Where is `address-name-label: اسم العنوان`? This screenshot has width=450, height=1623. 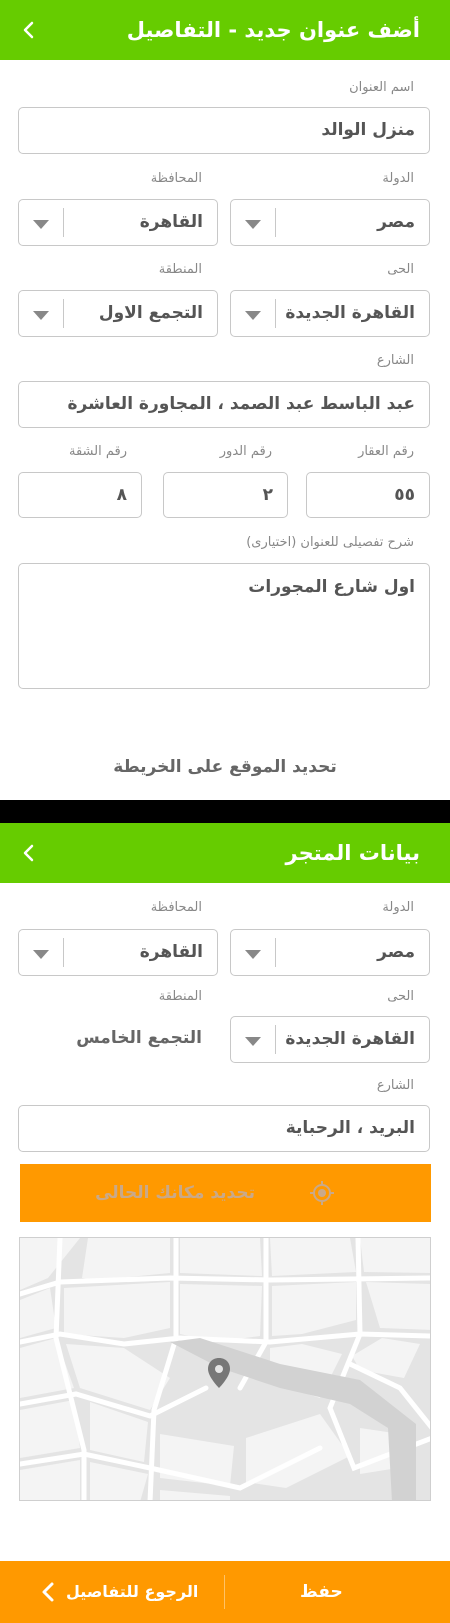
address-name-label: اسم العنوان is located at coordinates (381, 87).